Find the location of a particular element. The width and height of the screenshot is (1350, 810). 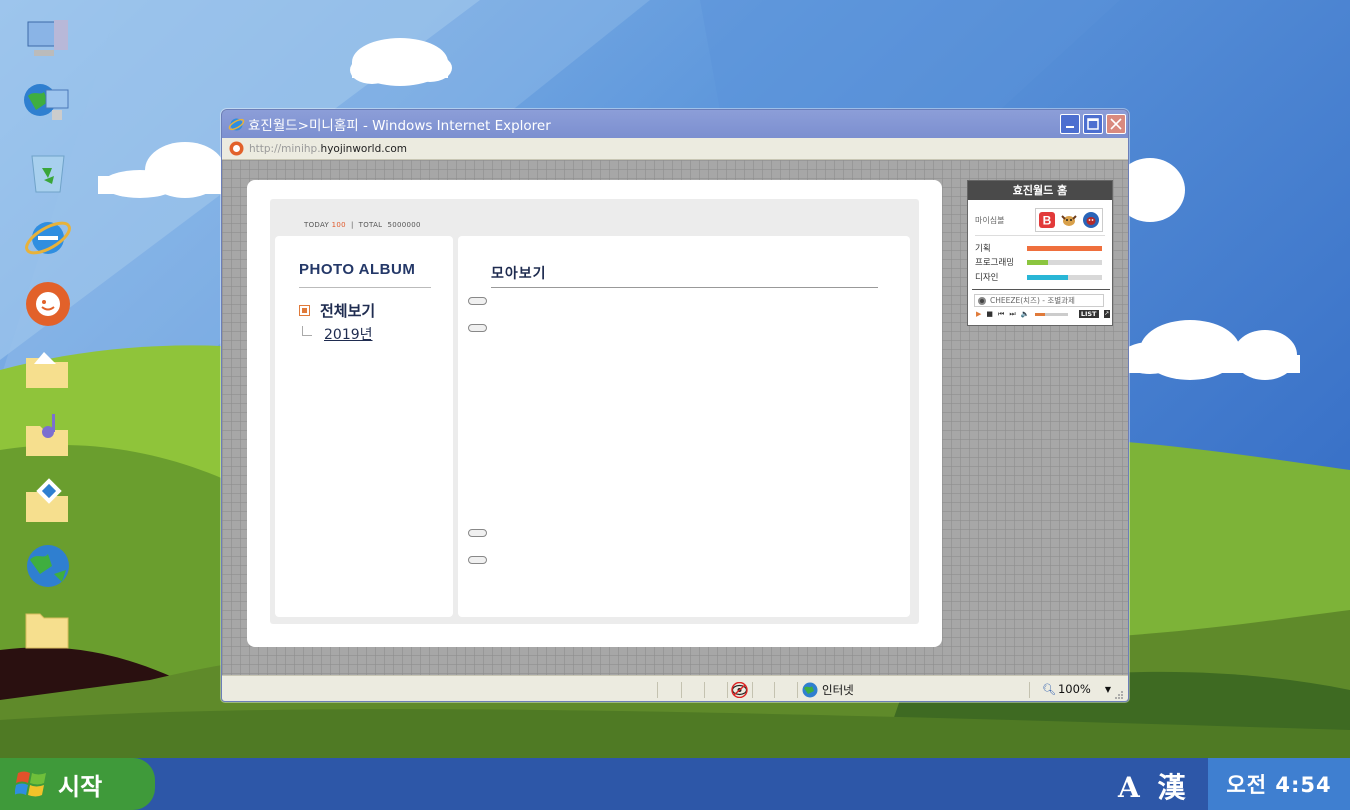

pictures-folder-icon is located at coordinates (48, 370).